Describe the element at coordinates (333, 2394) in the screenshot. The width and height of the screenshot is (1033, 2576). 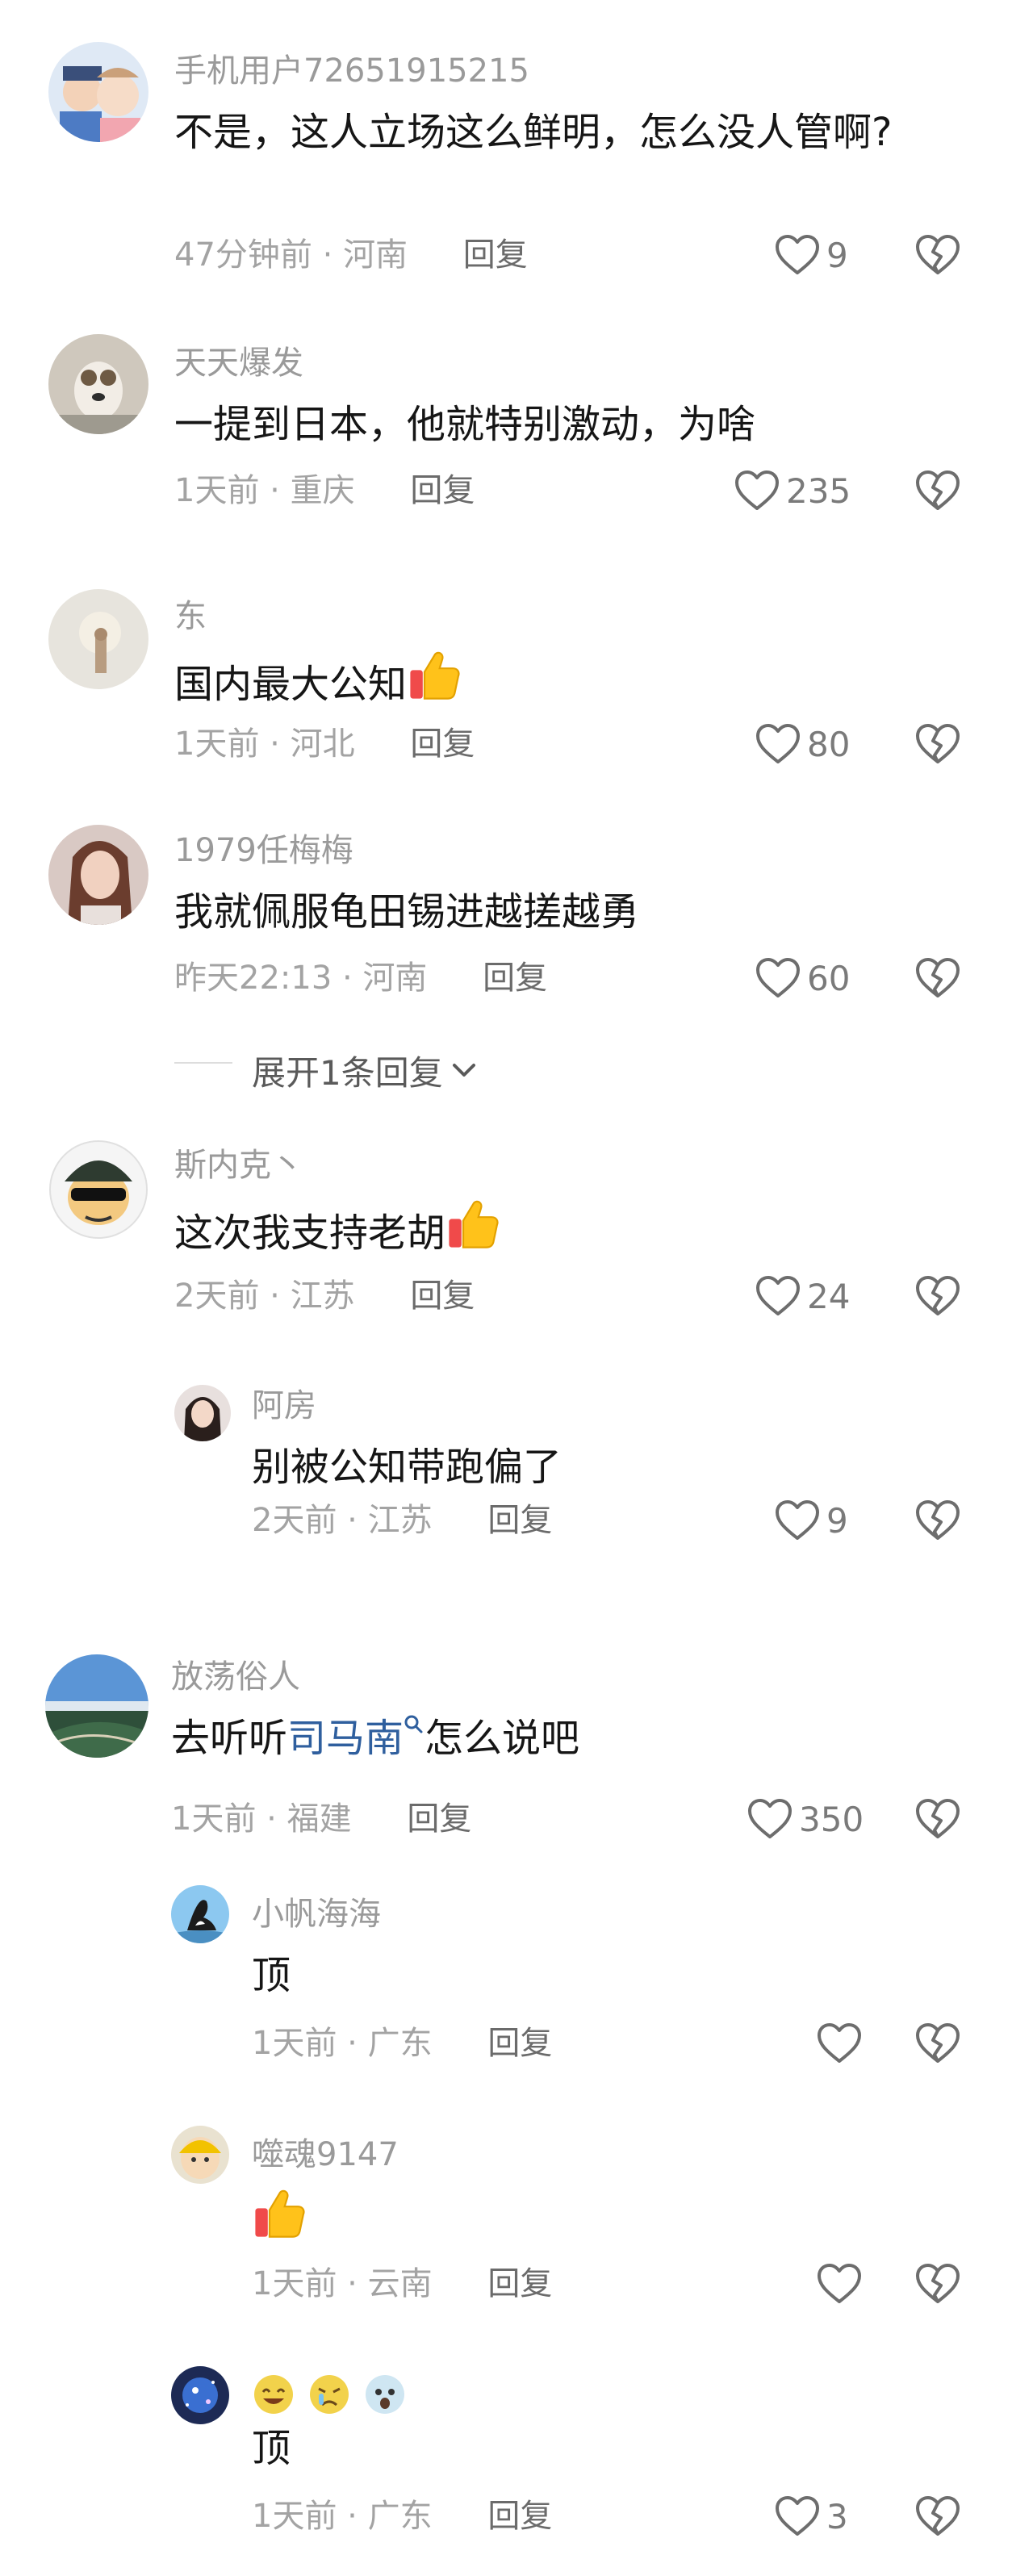
I see `emoji-username` at that location.